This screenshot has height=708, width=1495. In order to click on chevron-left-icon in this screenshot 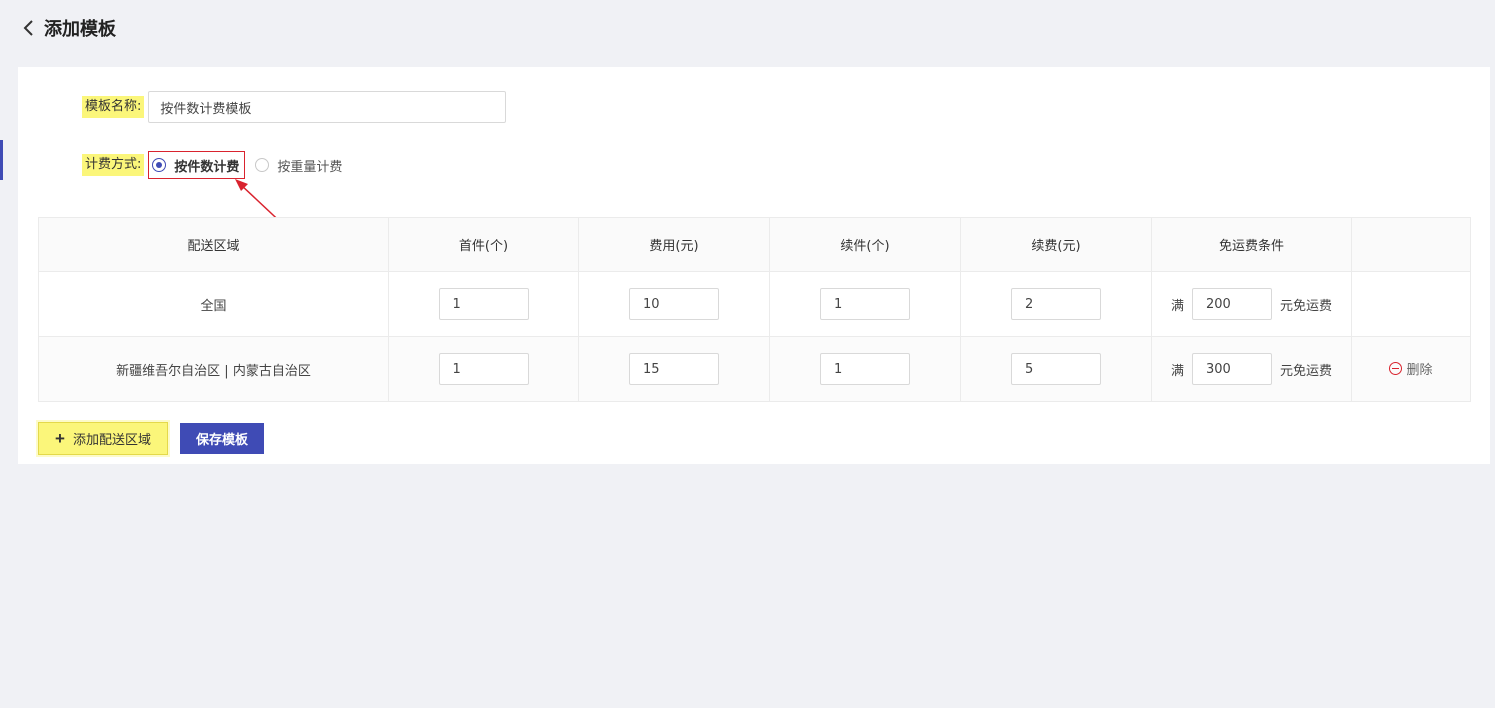, I will do `click(30, 28)`.